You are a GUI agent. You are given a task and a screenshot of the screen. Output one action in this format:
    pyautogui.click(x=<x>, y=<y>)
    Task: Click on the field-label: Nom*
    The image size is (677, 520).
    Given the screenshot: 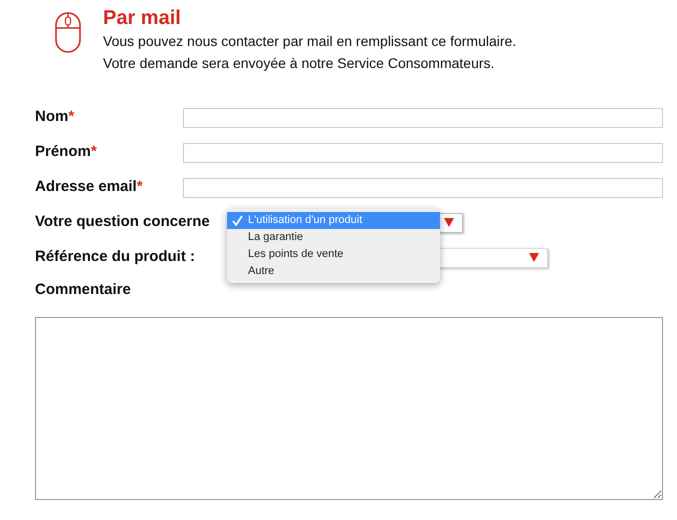 What is the action you would take?
    pyautogui.click(x=55, y=117)
    